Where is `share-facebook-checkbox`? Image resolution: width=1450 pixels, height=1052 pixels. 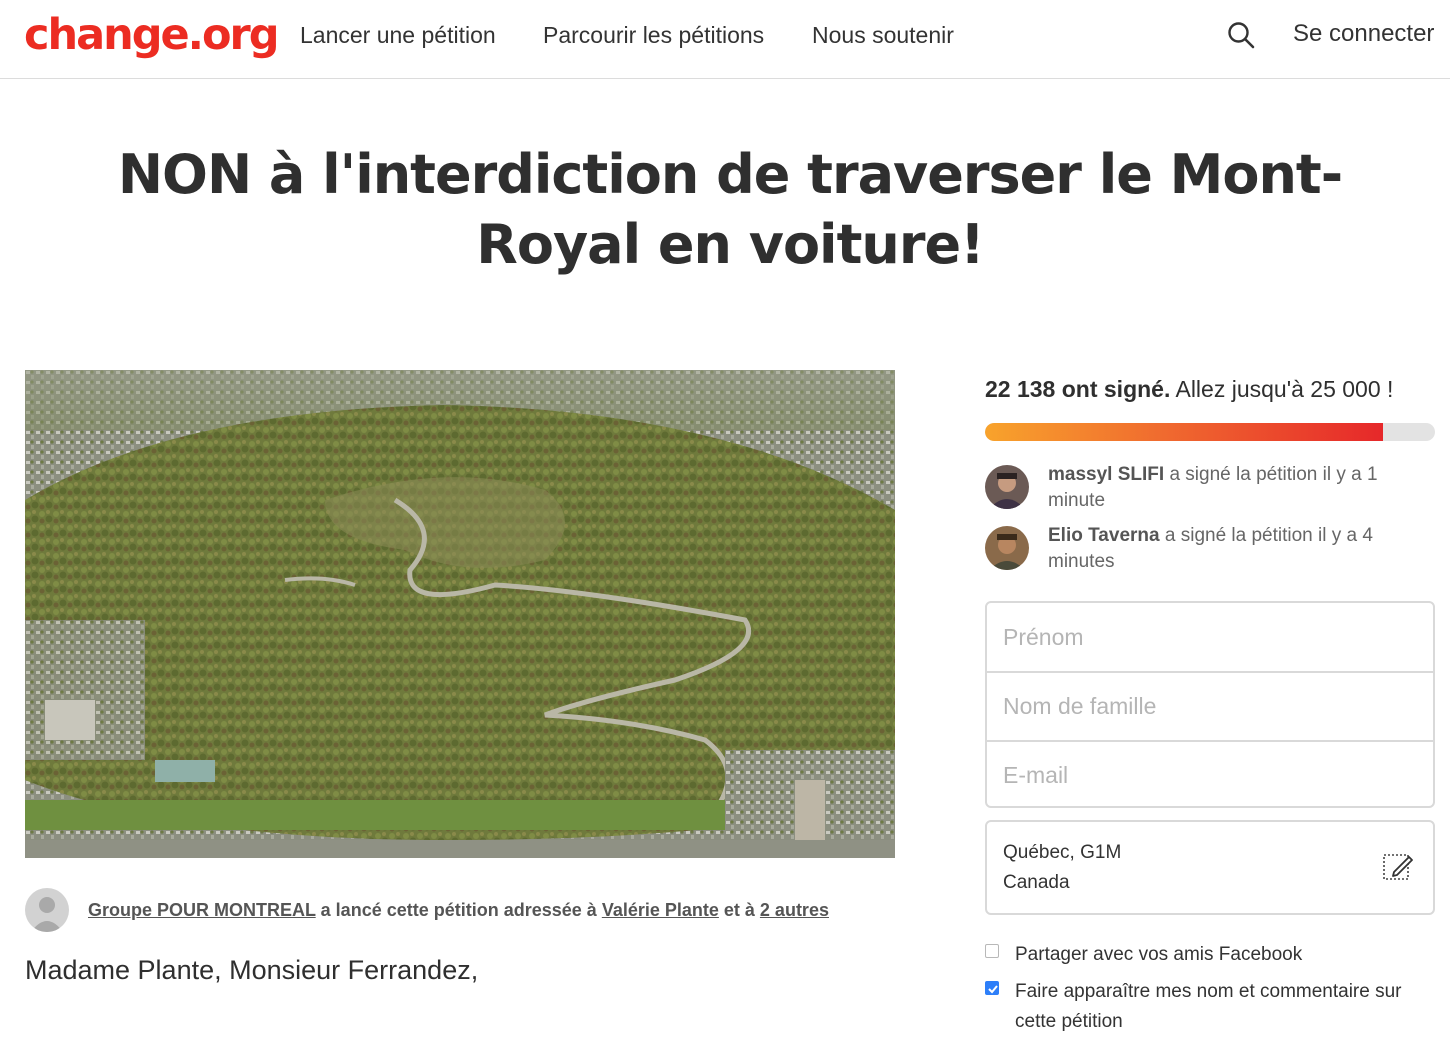 share-facebook-checkbox is located at coordinates (992, 951).